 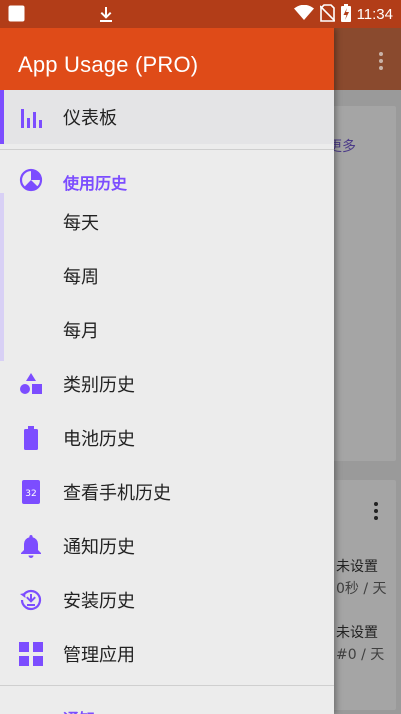 What do you see at coordinates (303, 14) in the screenshot?
I see `wifi-icon` at bounding box center [303, 14].